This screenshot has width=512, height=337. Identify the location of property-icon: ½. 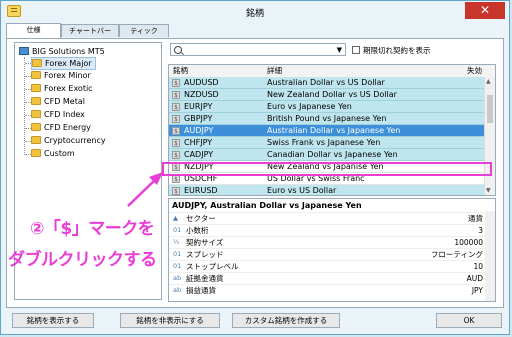
(176, 242).